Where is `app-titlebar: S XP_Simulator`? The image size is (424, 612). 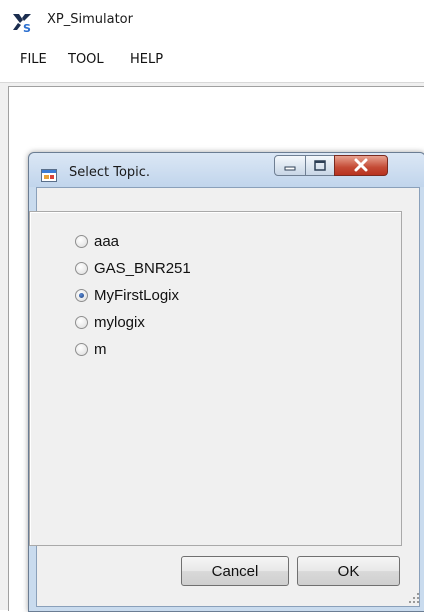 app-titlebar: S XP_Simulator is located at coordinates (212, 21).